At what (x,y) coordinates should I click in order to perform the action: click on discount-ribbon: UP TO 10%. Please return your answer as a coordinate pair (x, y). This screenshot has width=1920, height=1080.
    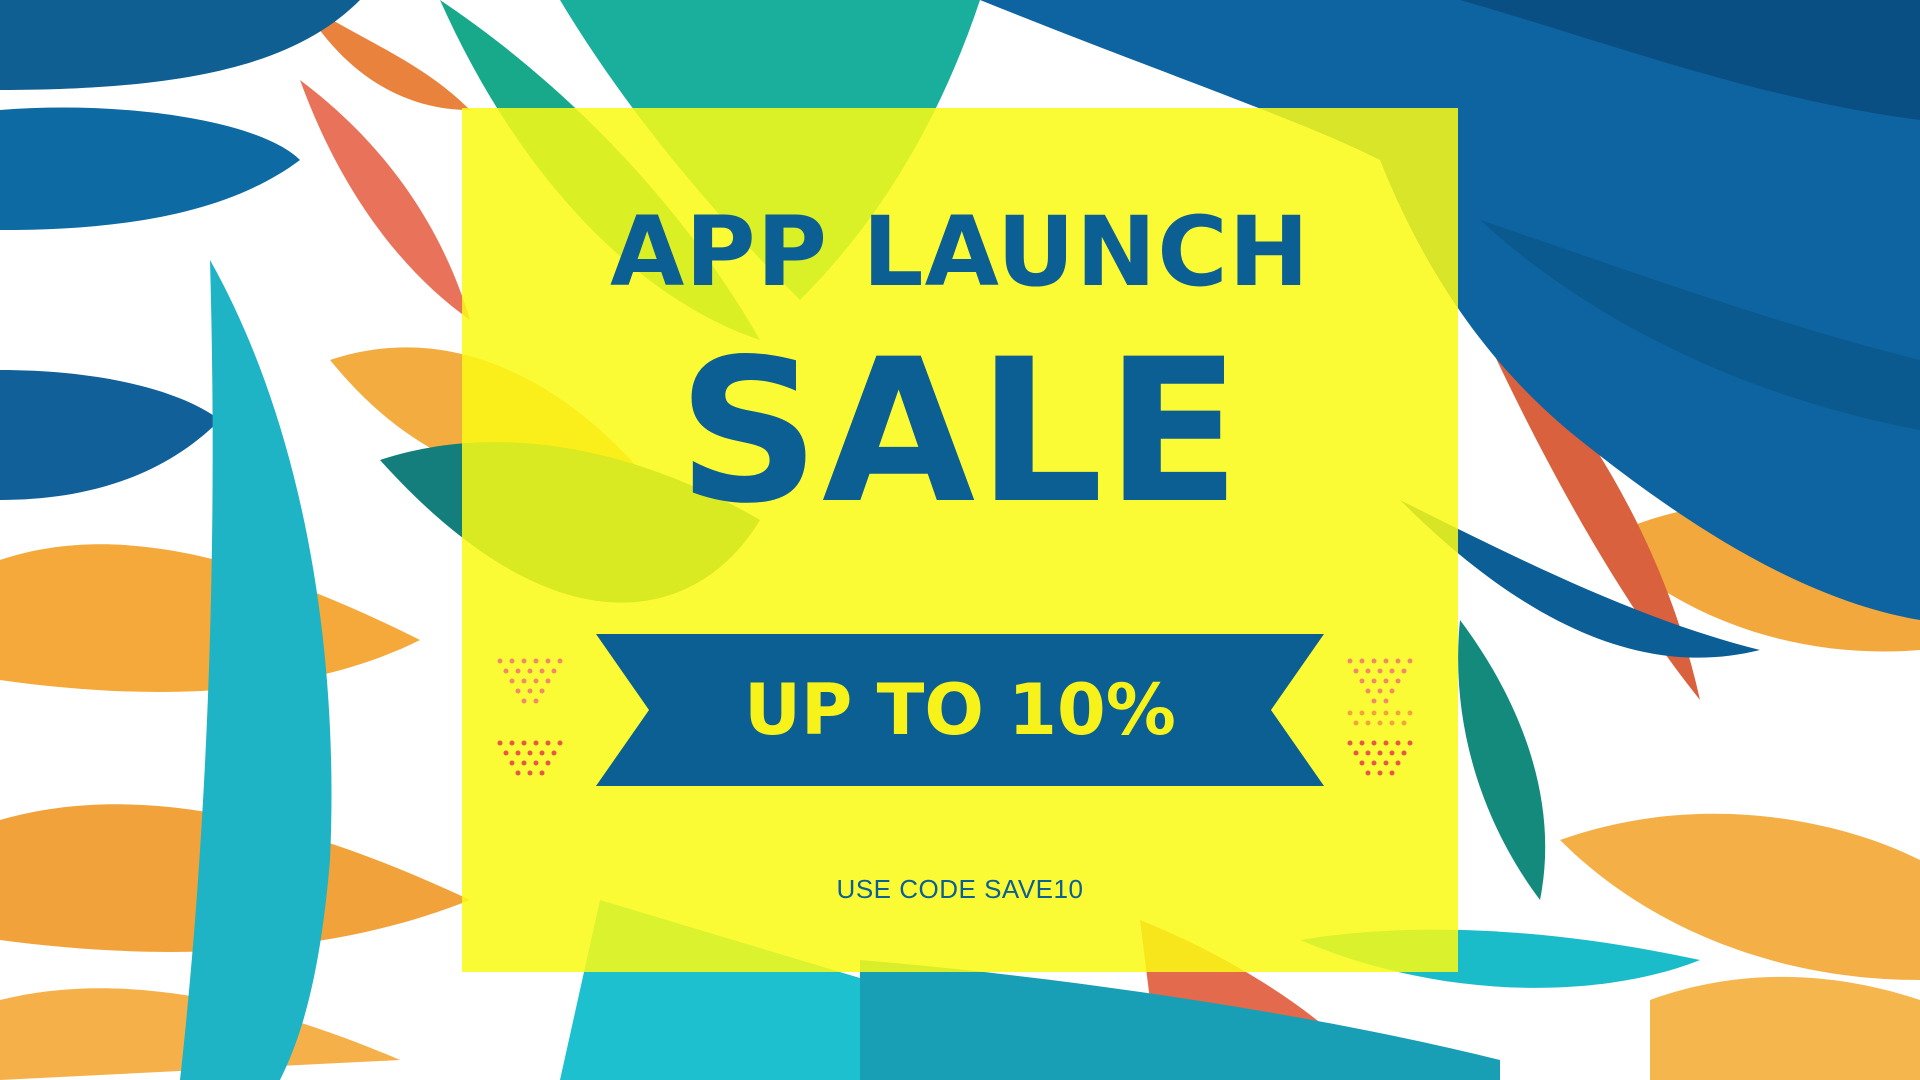
    Looking at the image, I should click on (960, 710).